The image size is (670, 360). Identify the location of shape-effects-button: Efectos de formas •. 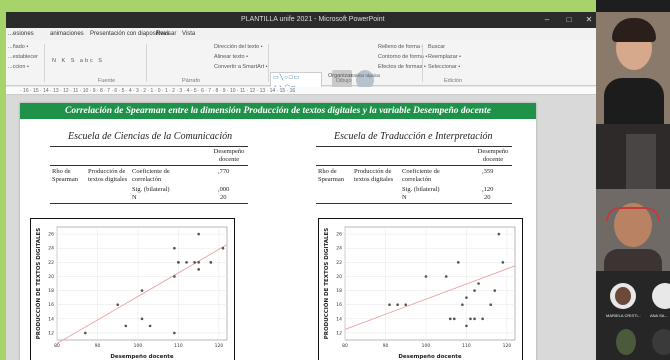
(402, 67).